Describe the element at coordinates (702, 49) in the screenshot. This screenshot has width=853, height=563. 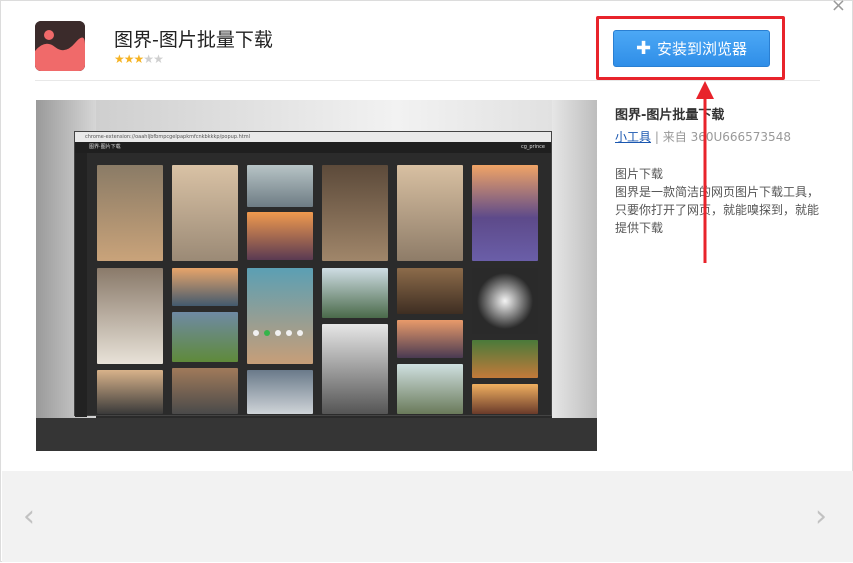
I see `install-label: 安装到浏览器` at that location.